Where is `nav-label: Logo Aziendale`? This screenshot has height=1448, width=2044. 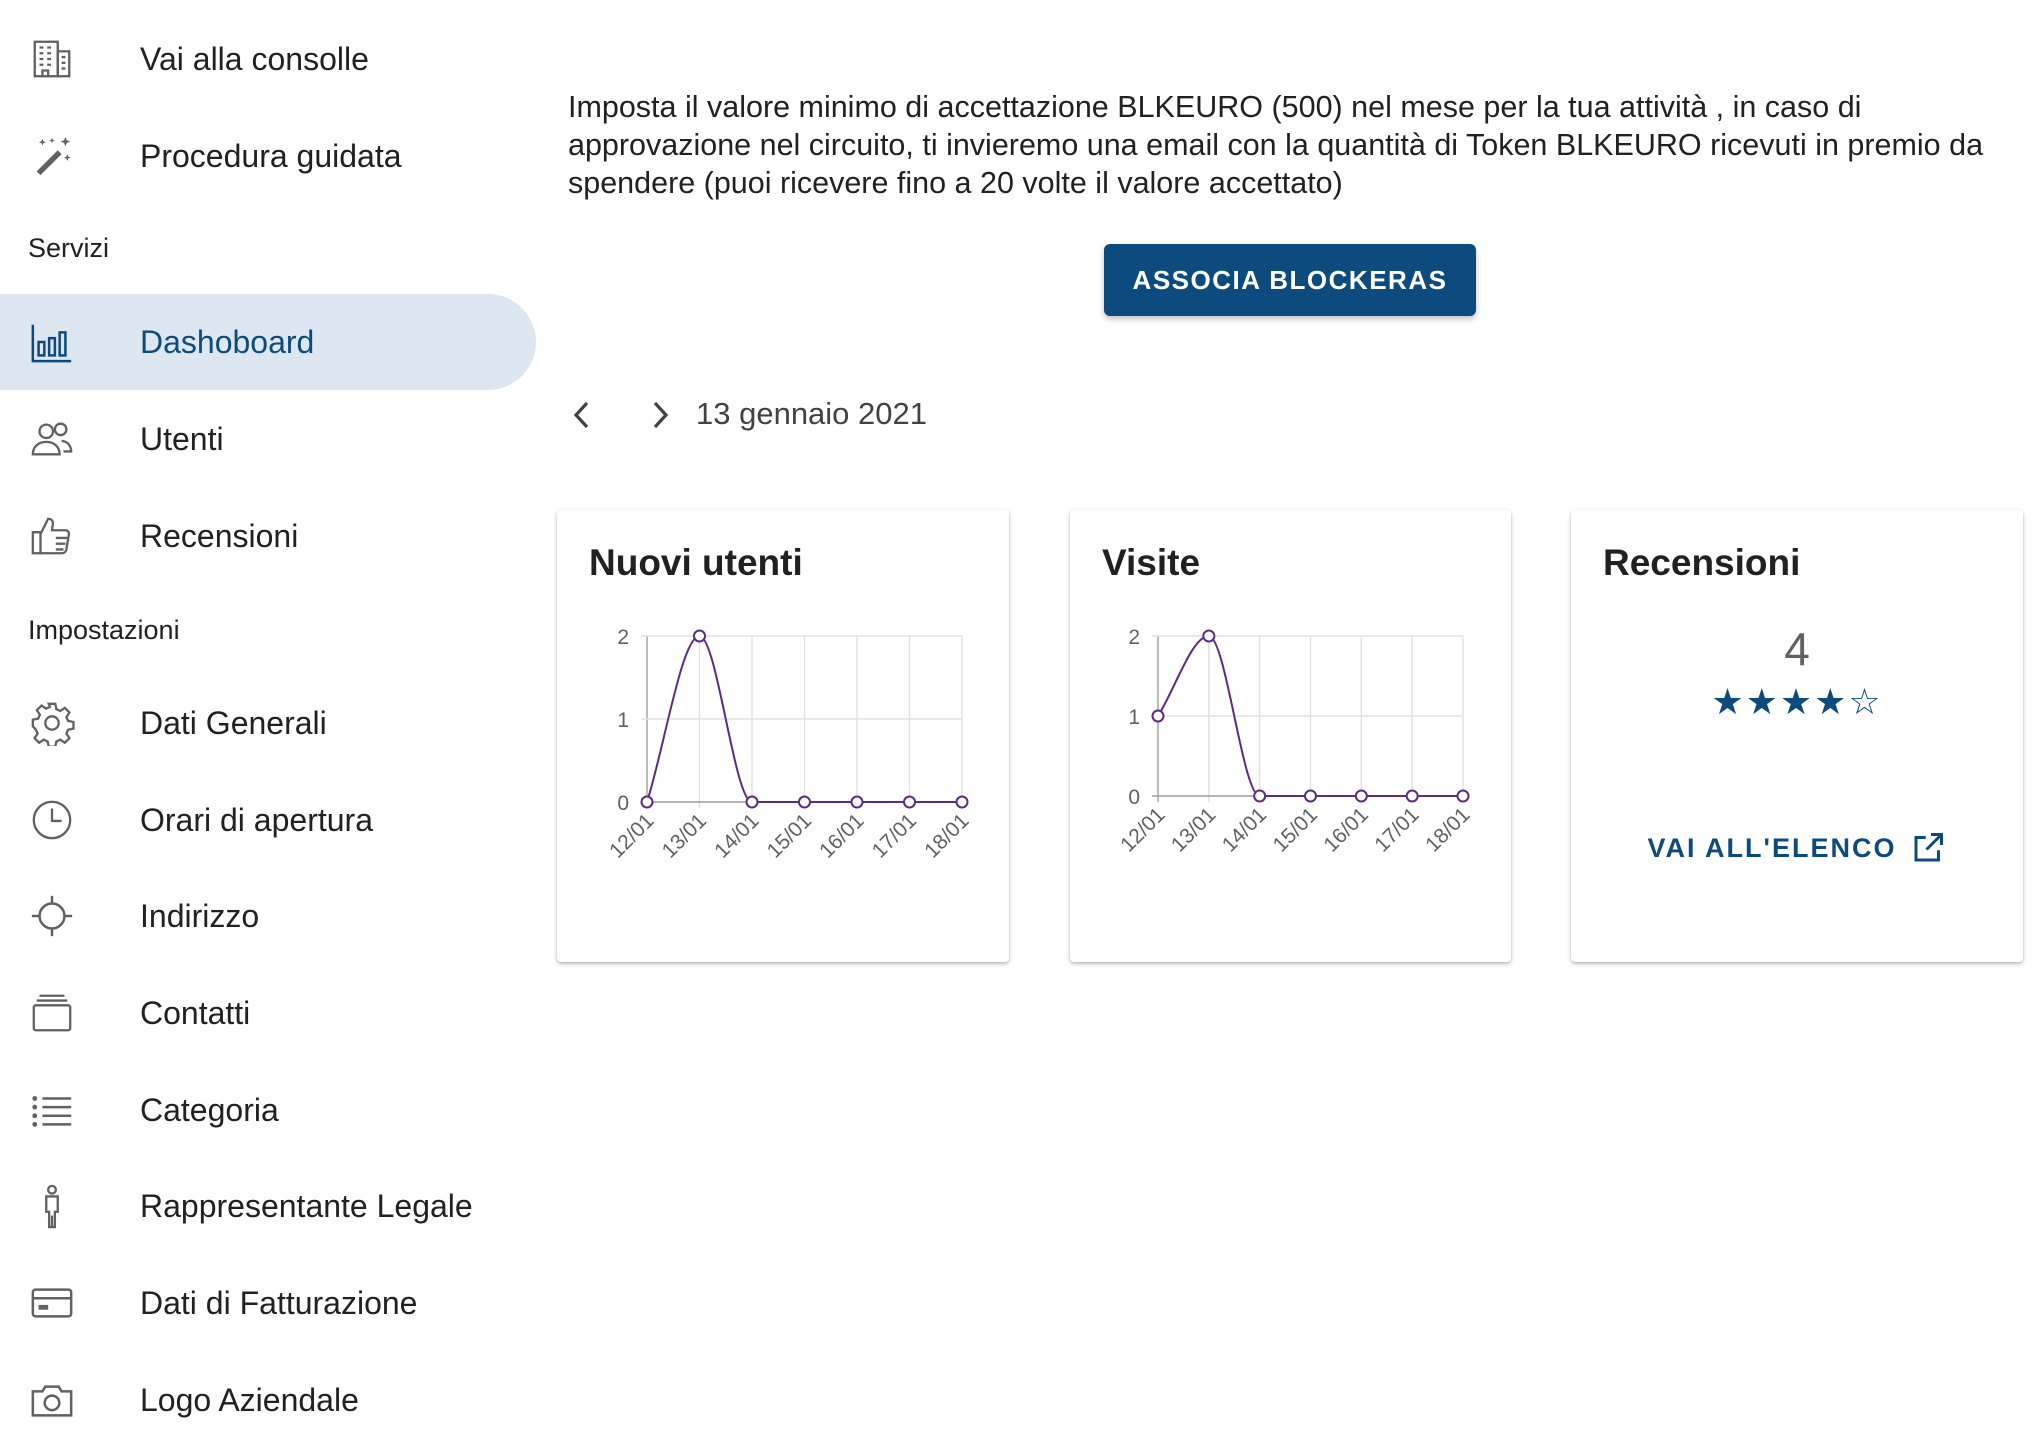 nav-label: Logo Aziendale is located at coordinates (249, 1399).